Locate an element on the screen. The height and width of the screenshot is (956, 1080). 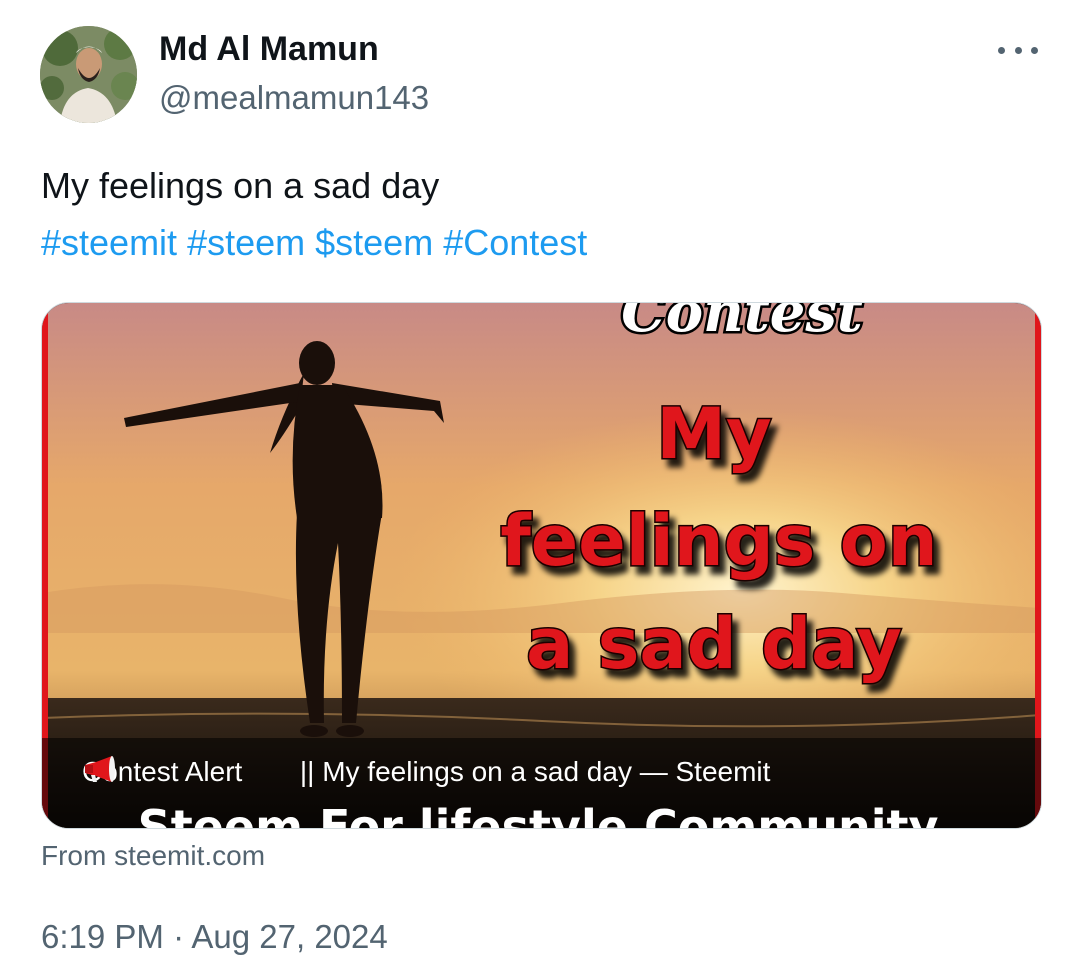
card-title-line: feelings on is located at coordinates (718, 541).